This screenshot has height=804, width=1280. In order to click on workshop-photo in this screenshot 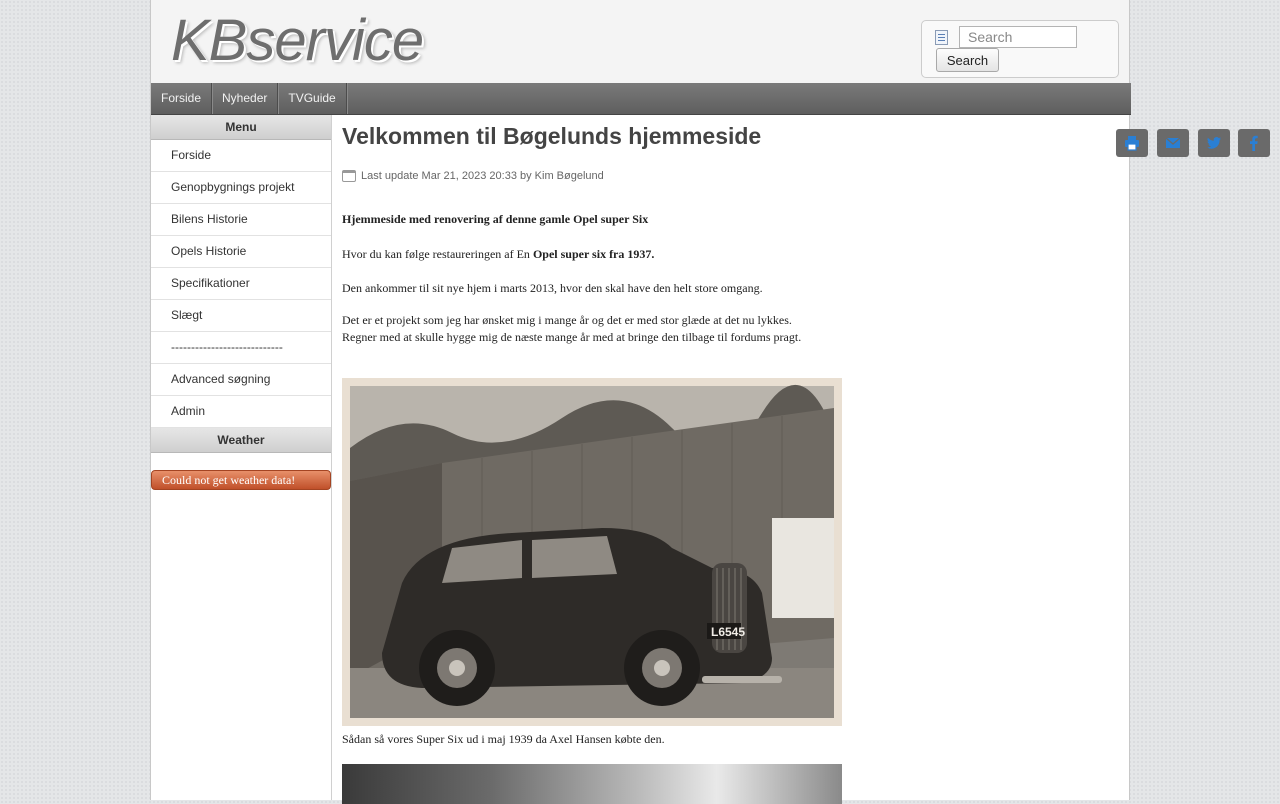, I will do `click(592, 784)`.